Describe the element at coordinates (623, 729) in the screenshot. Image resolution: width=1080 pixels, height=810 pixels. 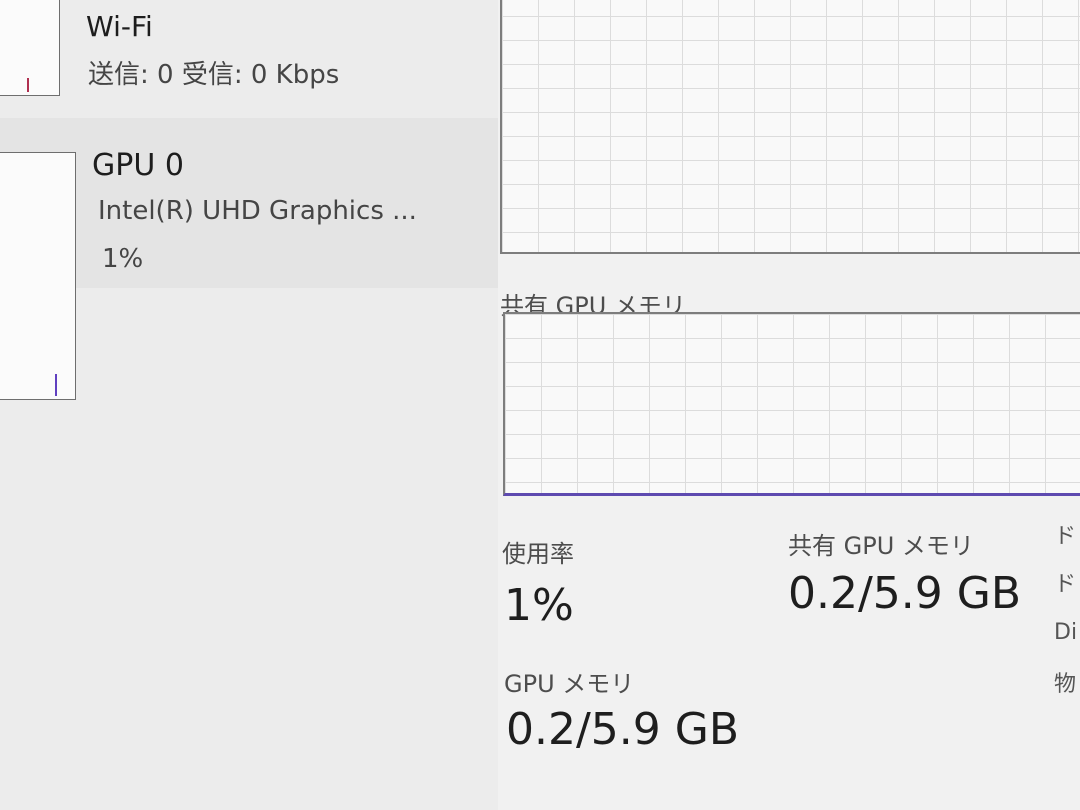
I see `gpu-memory-value: 0.2/5.9 GB` at that location.